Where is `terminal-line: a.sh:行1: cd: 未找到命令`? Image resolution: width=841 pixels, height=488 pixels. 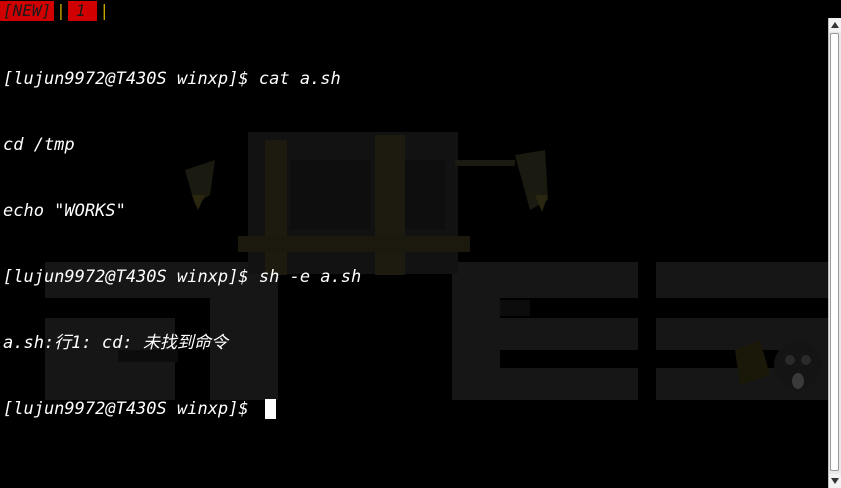 terminal-line: a.sh:行1: cd: 未找到命令 is located at coordinates (182, 343).